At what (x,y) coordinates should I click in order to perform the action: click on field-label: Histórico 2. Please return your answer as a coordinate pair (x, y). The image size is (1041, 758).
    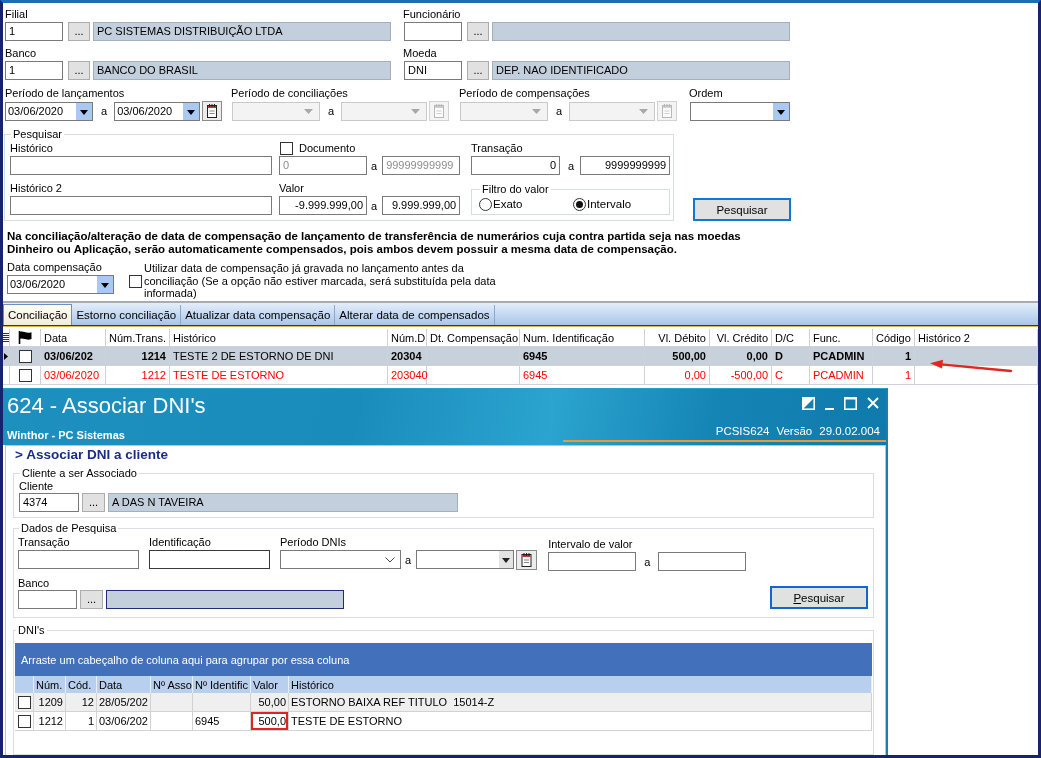
    Looking at the image, I should click on (36, 188).